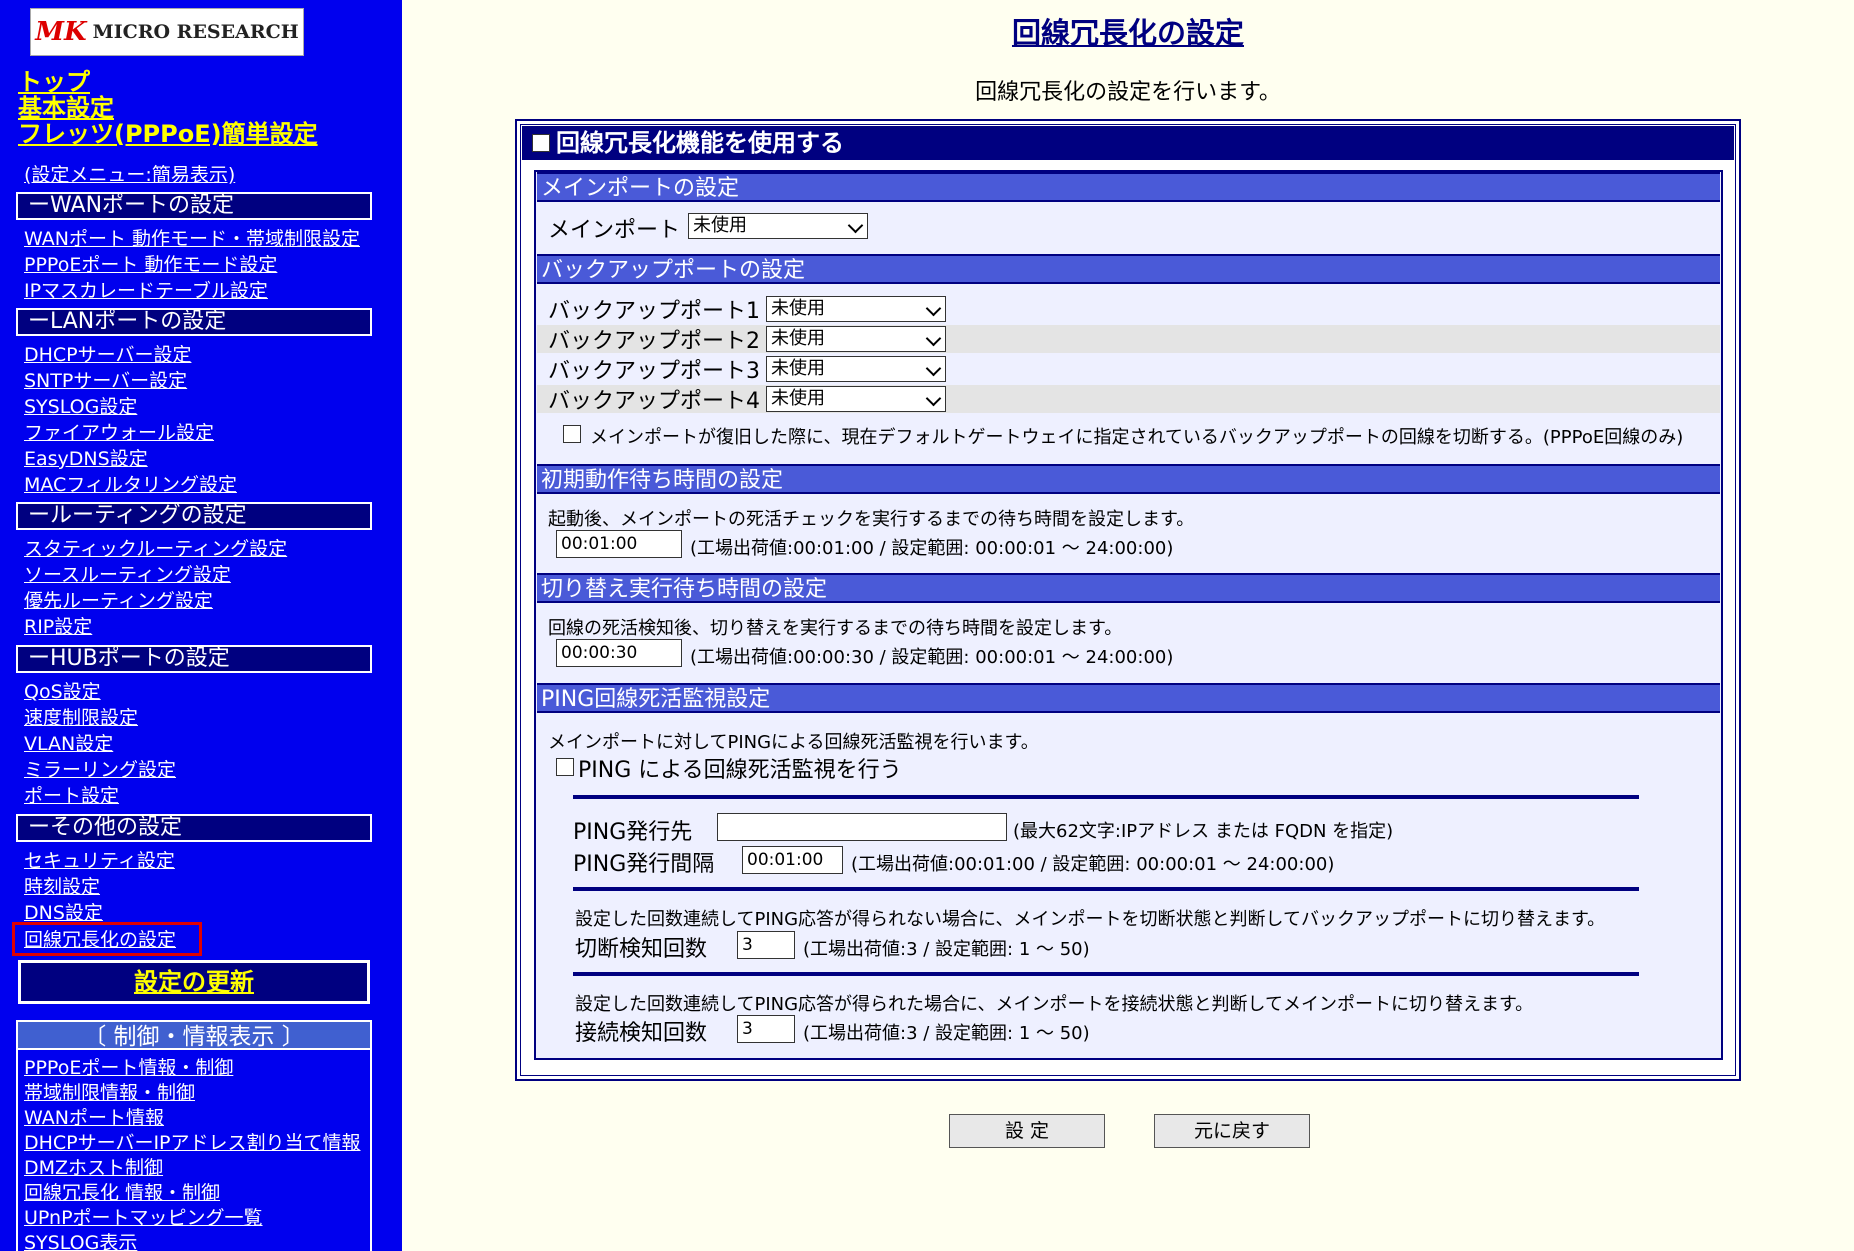 This screenshot has width=1854, height=1251. What do you see at coordinates (654, 371) in the screenshot?
I see `backup-port-3-label: バックアップポート3` at bounding box center [654, 371].